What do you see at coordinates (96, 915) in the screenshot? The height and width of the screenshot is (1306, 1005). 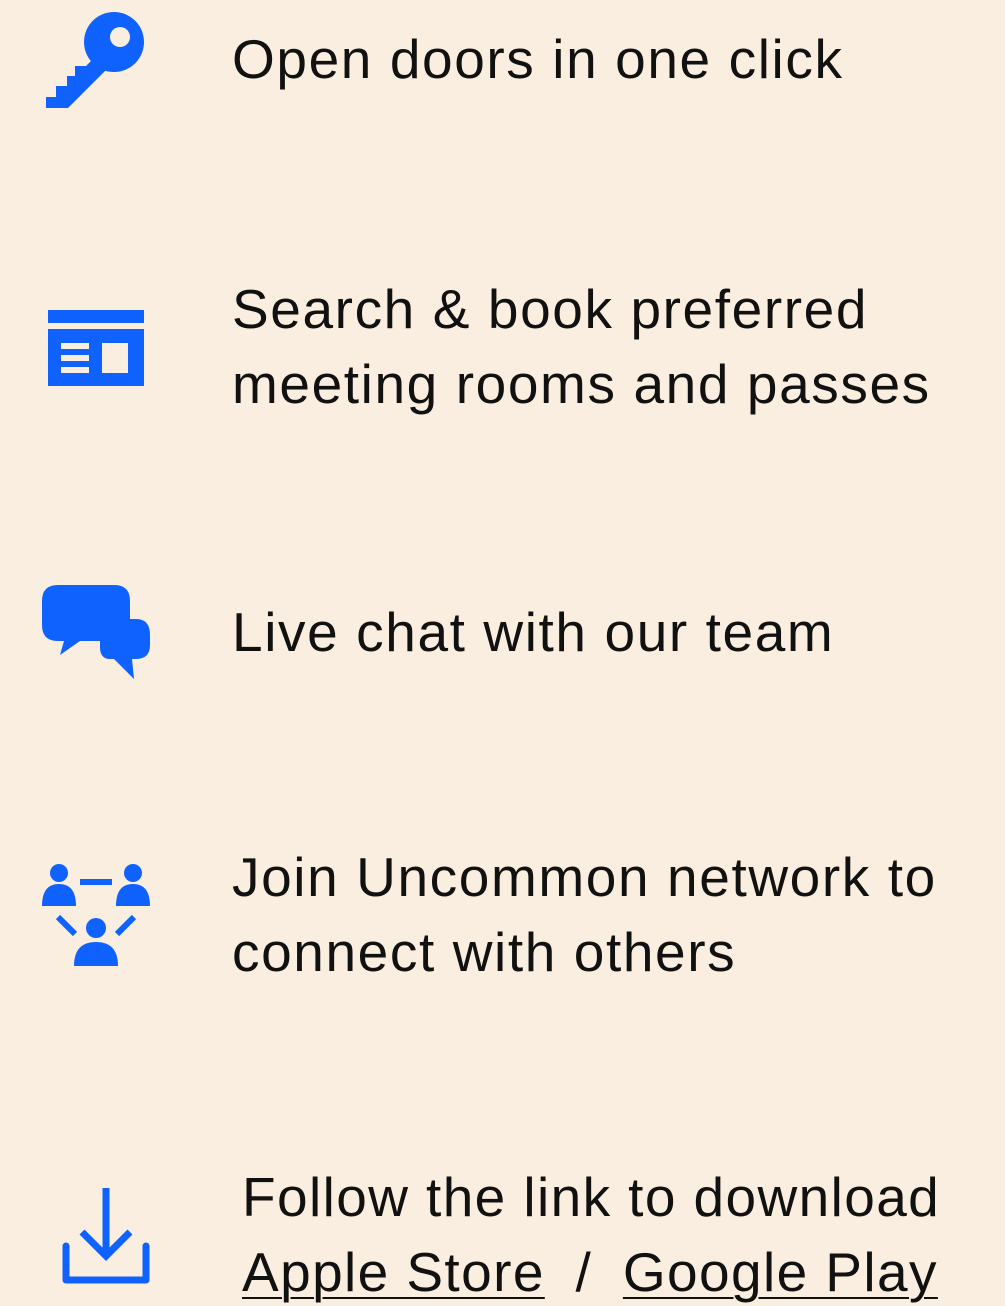 I see `network-people-icon` at bounding box center [96, 915].